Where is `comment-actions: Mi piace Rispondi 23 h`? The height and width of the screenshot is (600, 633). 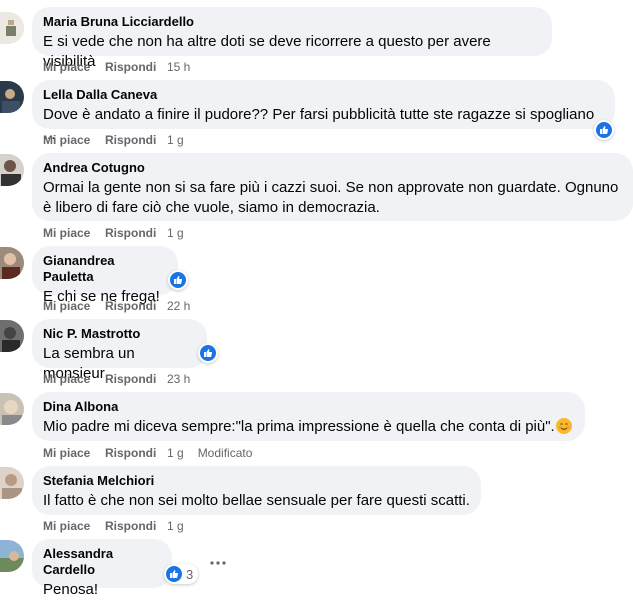 comment-actions: Mi piace Rispondi 23 h is located at coordinates (116, 379).